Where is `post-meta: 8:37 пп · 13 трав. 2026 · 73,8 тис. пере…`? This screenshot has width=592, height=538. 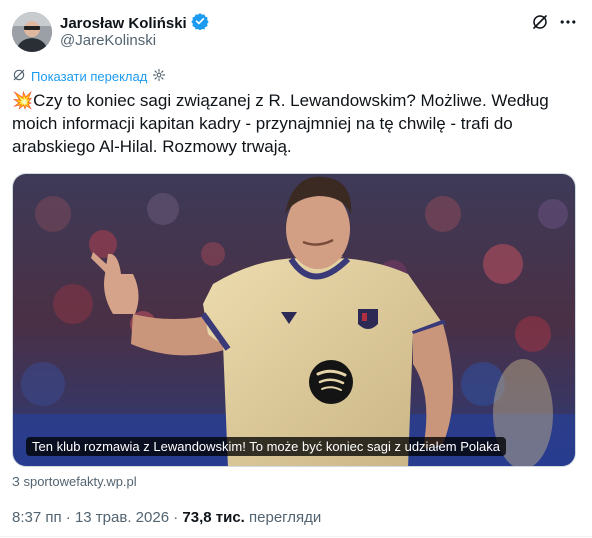 post-meta: 8:37 пп · 13 трав. 2026 · 73,8 тис. пере… is located at coordinates (166, 518).